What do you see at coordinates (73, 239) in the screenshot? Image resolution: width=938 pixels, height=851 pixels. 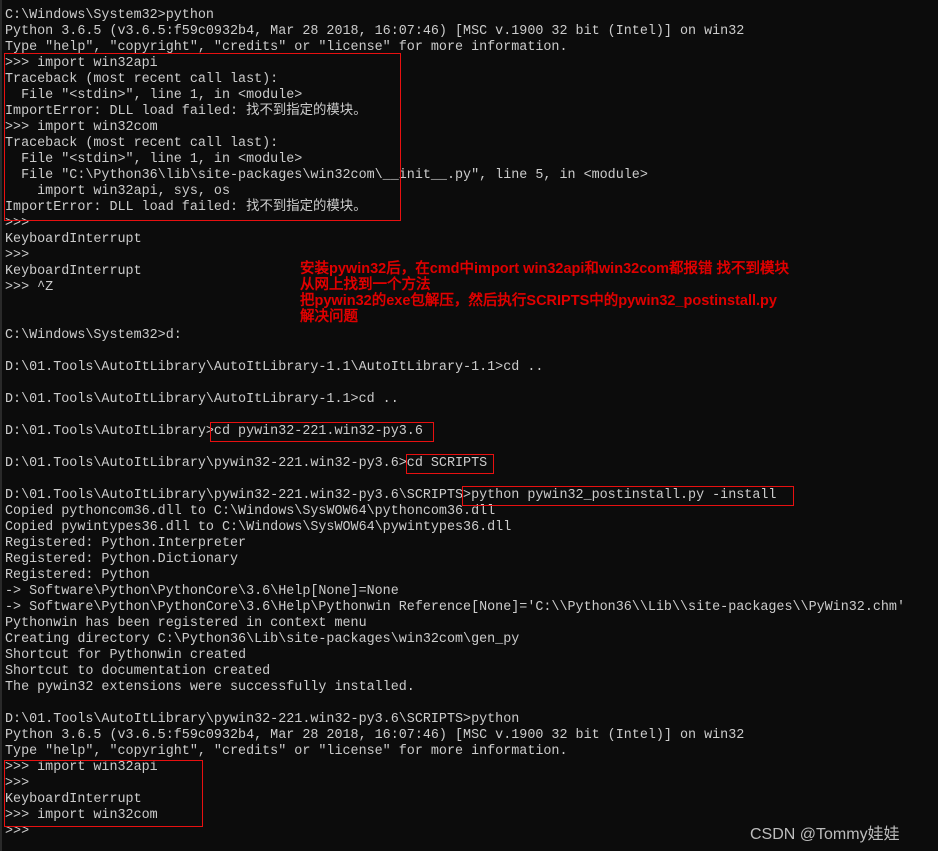 I see `terminal-line: KeyboardInterrupt` at bounding box center [73, 239].